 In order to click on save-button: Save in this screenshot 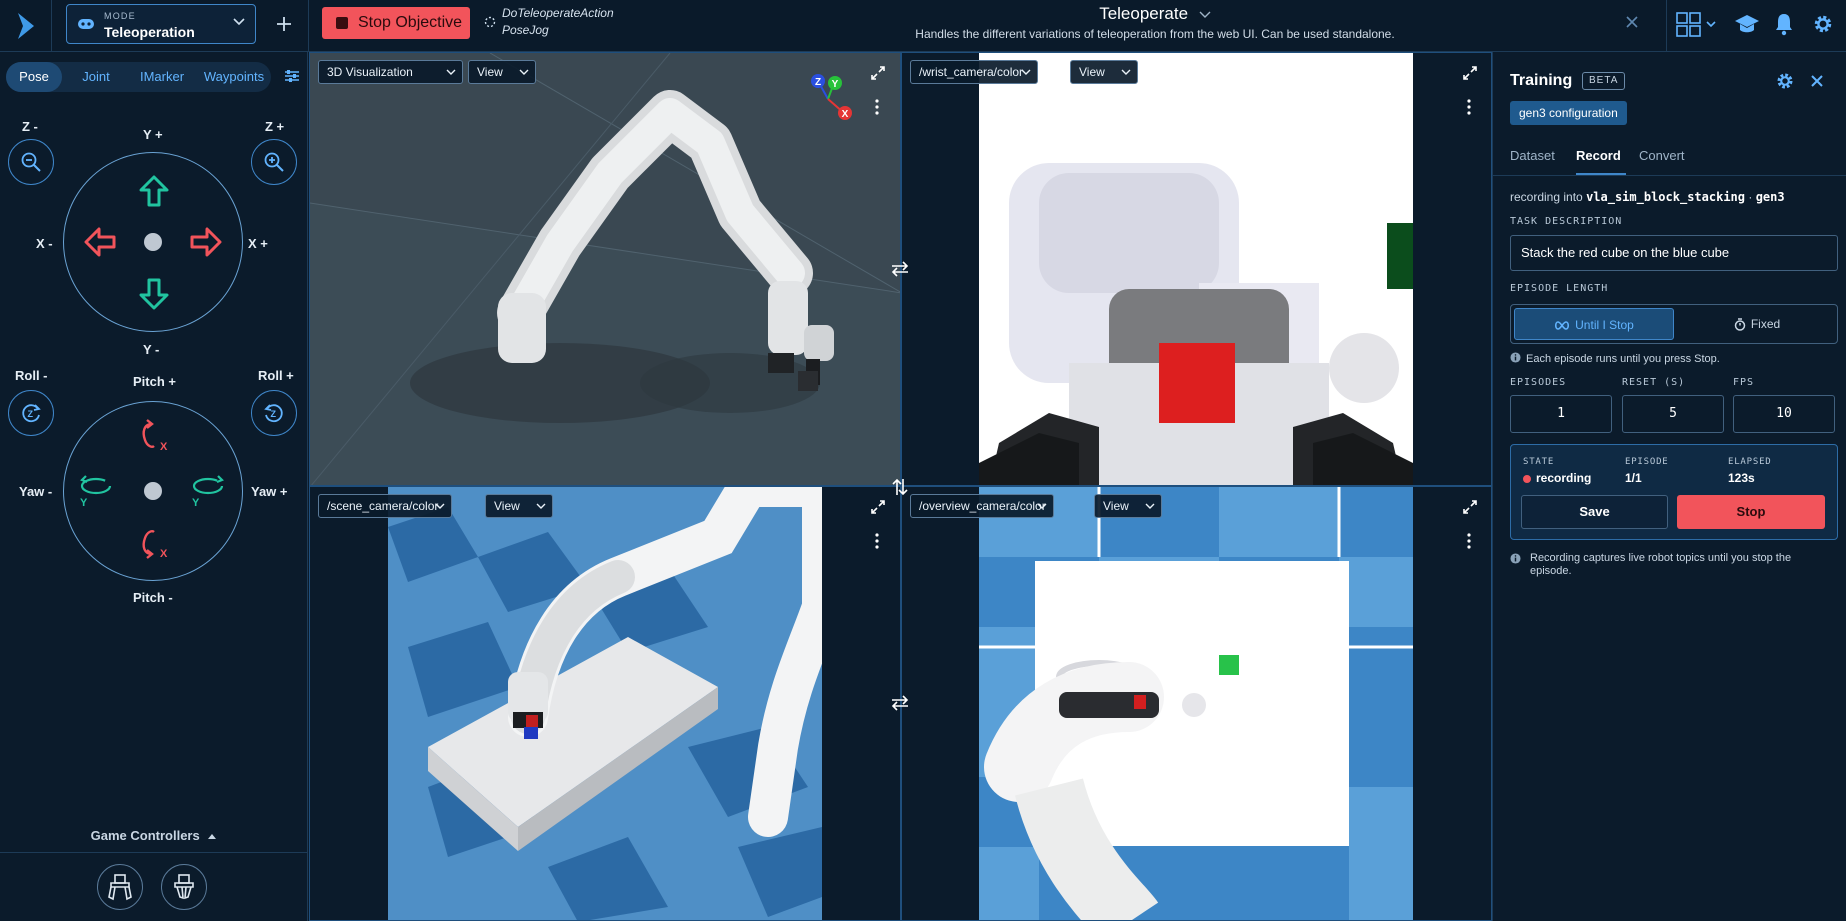, I will do `click(1594, 512)`.